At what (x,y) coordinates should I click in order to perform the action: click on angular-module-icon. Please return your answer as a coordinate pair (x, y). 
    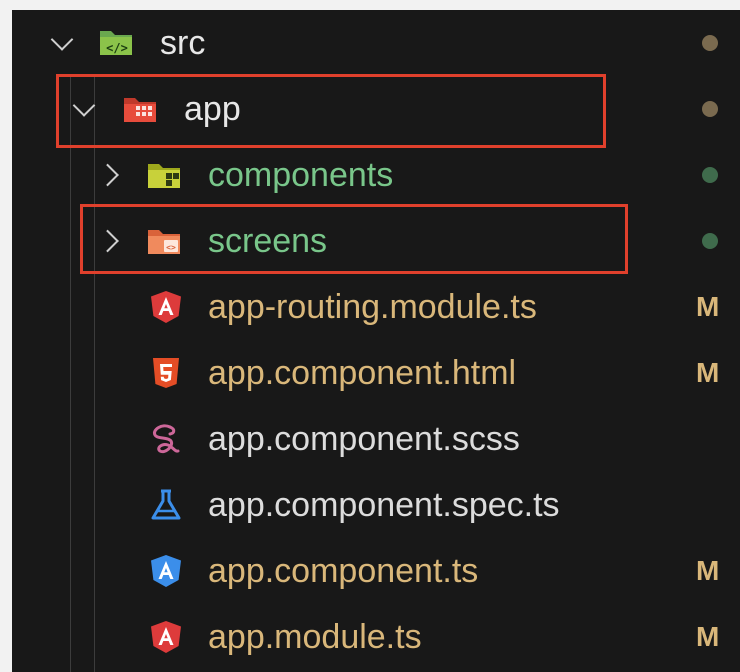
    Looking at the image, I should click on (166, 637).